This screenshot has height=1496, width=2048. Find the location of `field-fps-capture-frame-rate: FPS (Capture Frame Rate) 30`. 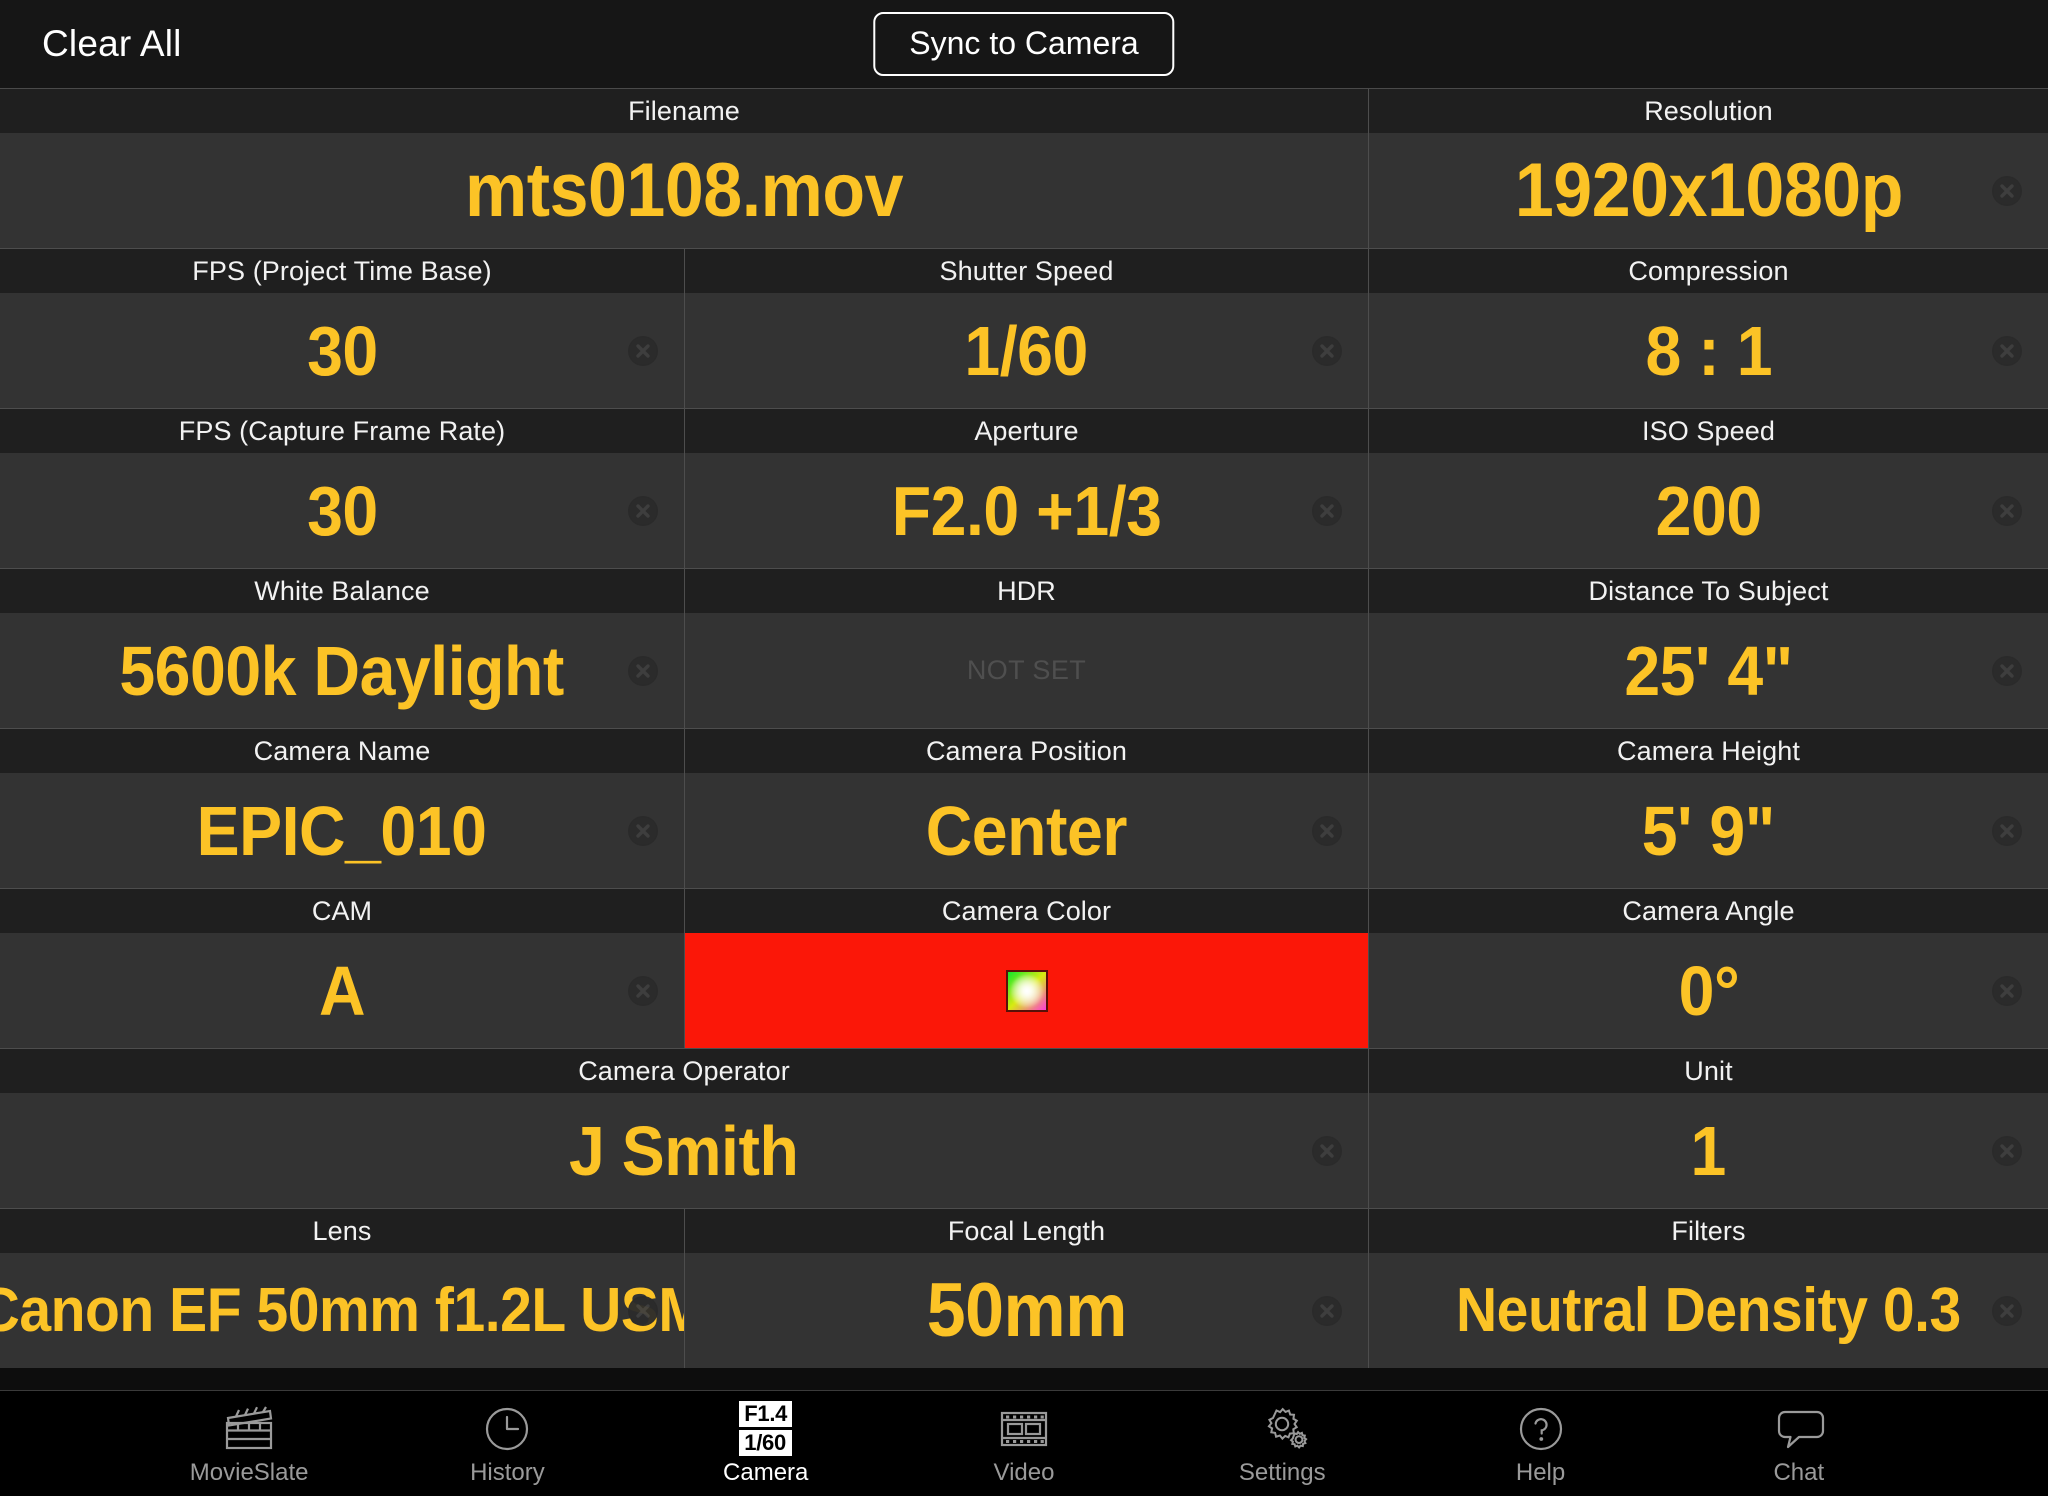

field-fps-capture-frame-rate: FPS (Capture Frame Rate) 30 is located at coordinates (342, 488).